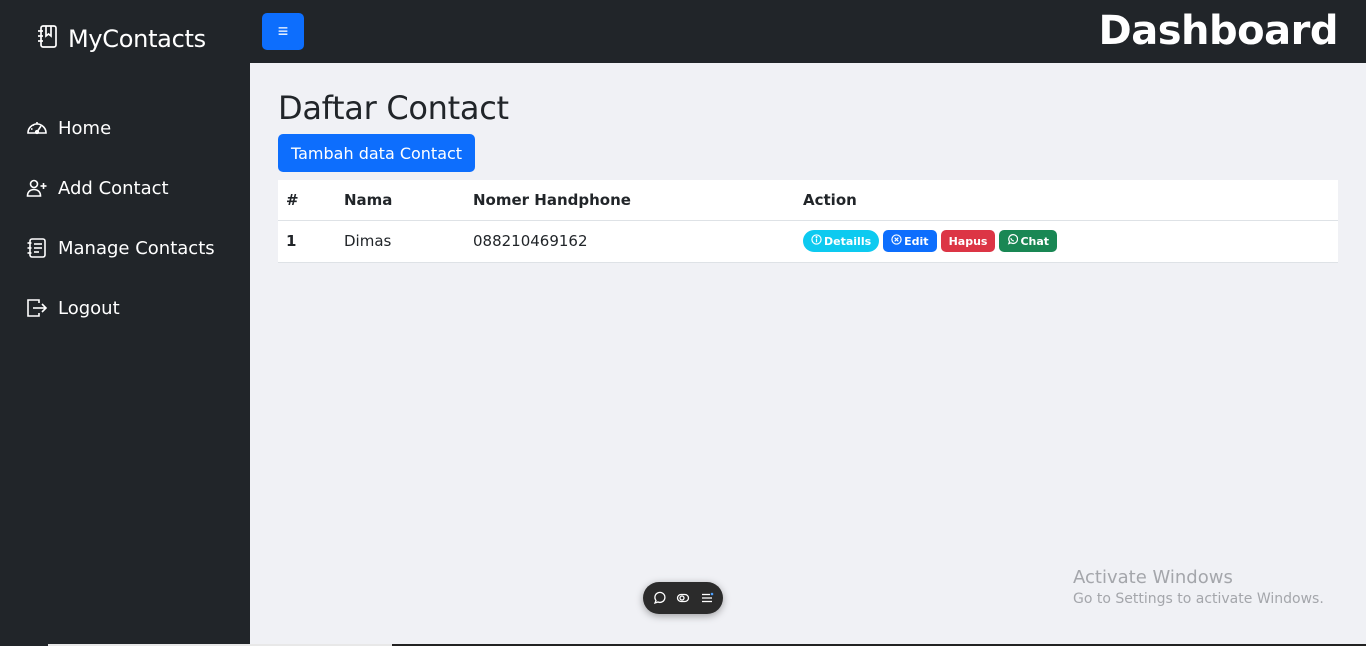 The height and width of the screenshot is (646, 1366). I want to click on edit-label: Edit, so click(916, 241).